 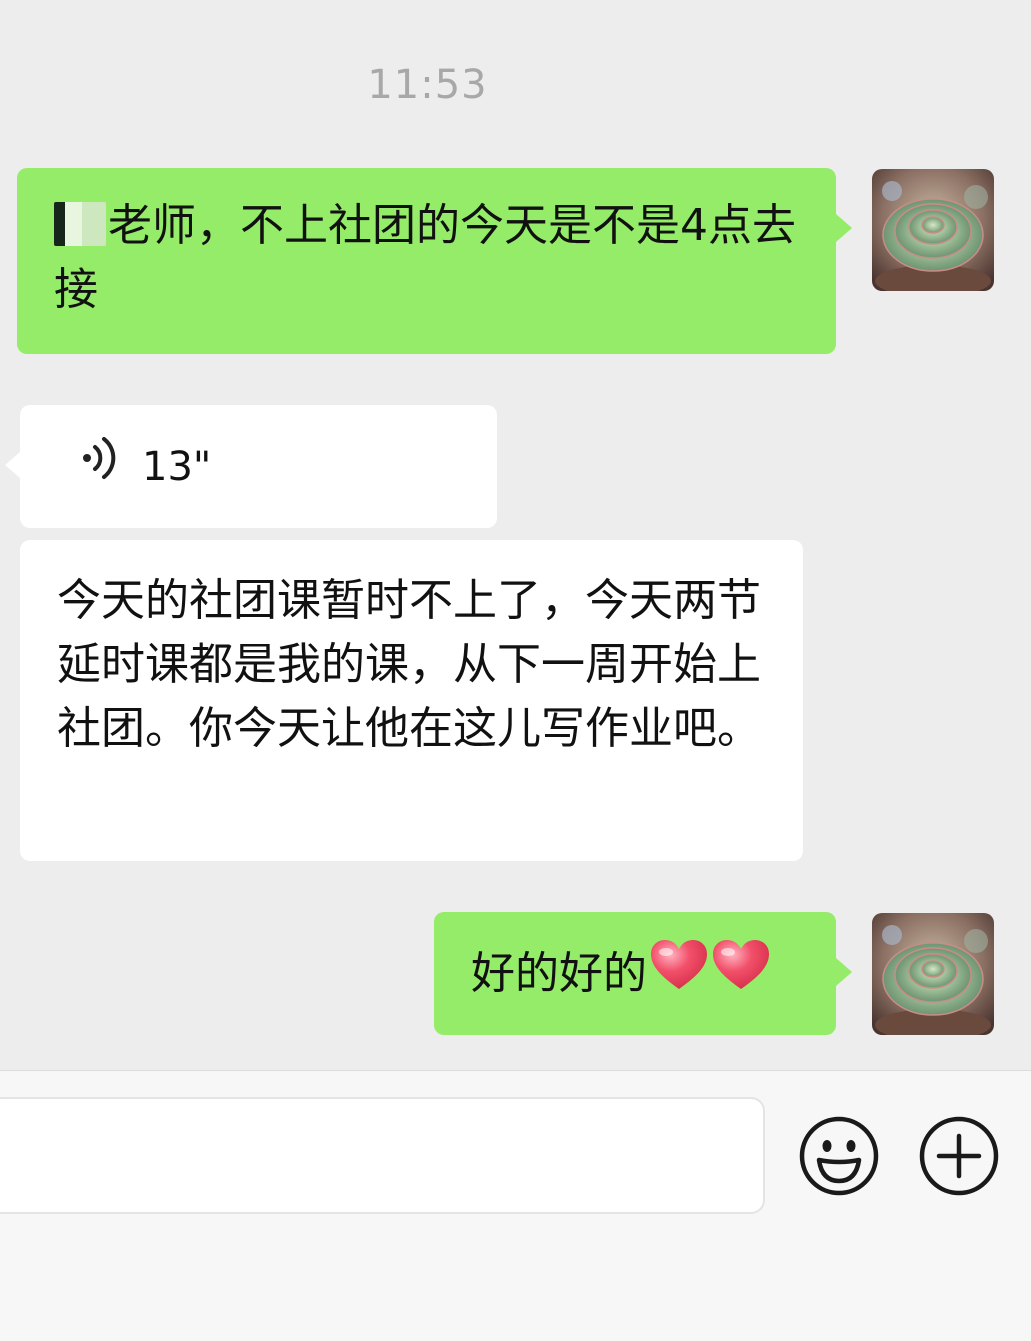 What do you see at coordinates (427, 85) in the screenshot?
I see `message-timestamp: 11:53` at bounding box center [427, 85].